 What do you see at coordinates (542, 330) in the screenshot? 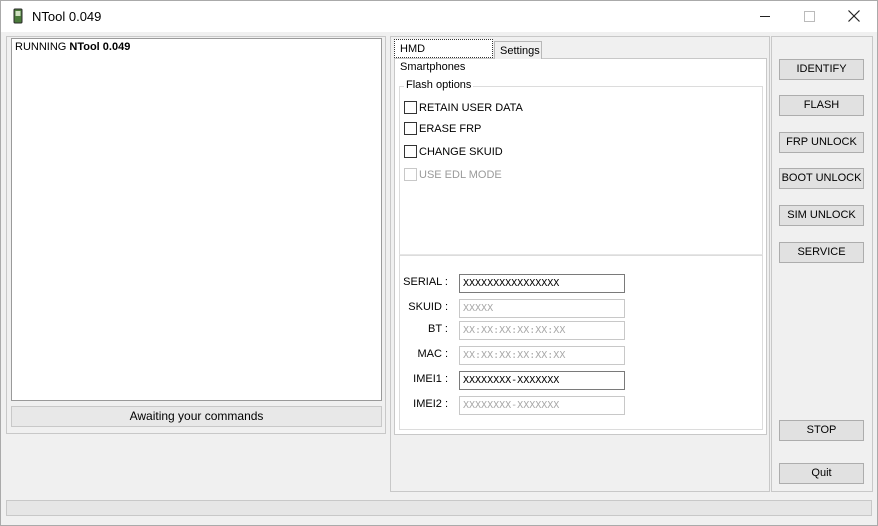
I see `bt-field: XX:XX:XX:XX:XX:XX` at bounding box center [542, 330].